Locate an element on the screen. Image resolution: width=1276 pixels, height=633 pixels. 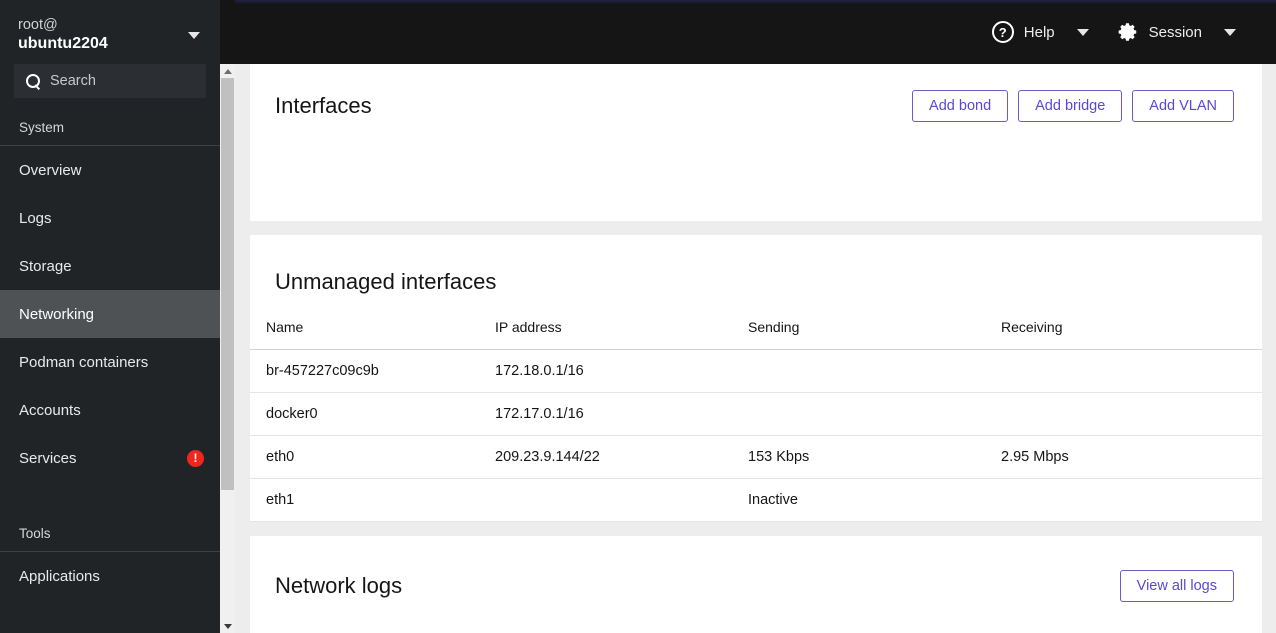
network-logs-title: Network logs is located at coordinates (339, 585).